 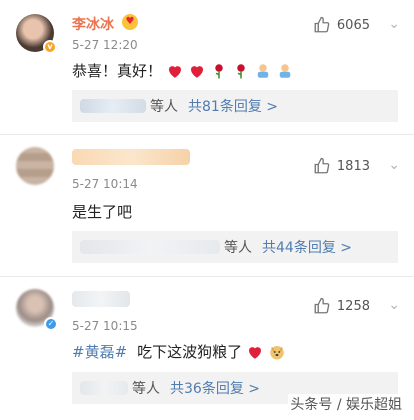 I want to click on commenter-name: 李冰冰, so click(x=93, y=24).